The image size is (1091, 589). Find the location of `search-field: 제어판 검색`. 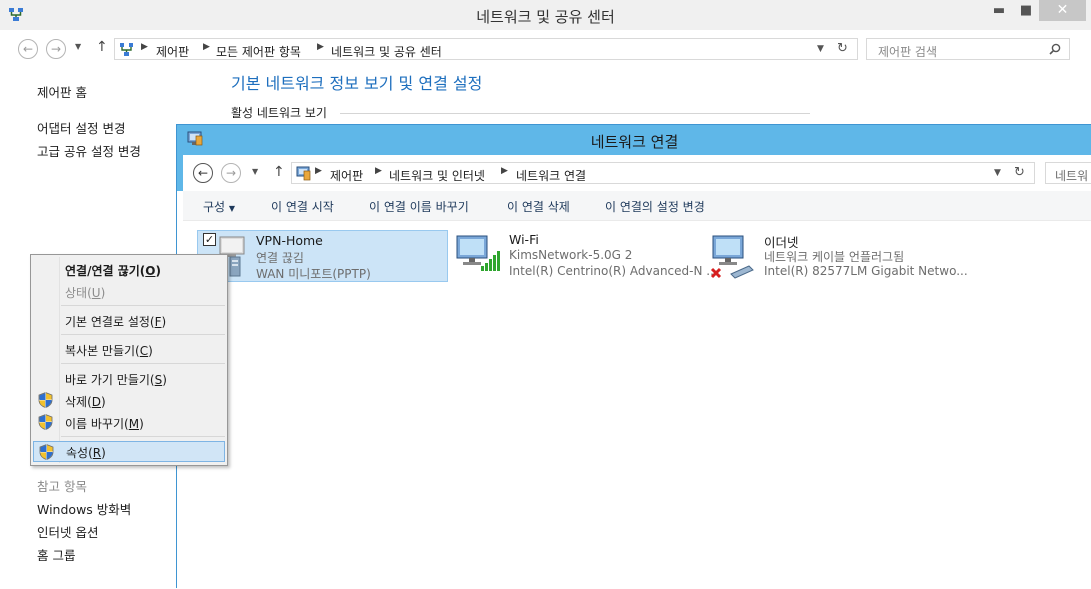

search-field: 제어판 검색 is located at coordinates (968, 49).